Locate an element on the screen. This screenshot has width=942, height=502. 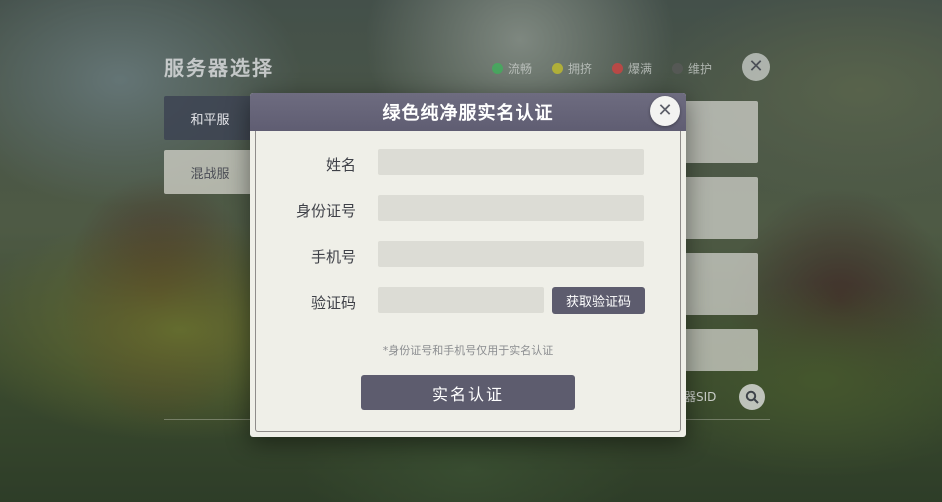
legend-label: 维护 is located at coordinates (700, 69).